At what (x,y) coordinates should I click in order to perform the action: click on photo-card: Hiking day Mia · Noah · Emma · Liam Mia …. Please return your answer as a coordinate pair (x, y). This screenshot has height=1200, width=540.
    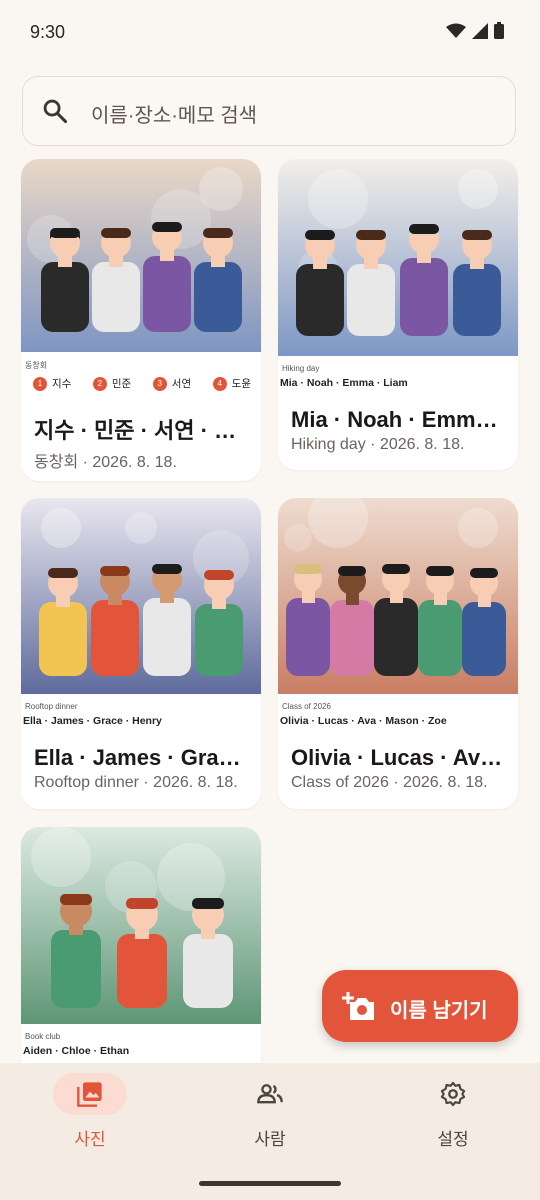
    Looking at the image, I should click on (398, 314).